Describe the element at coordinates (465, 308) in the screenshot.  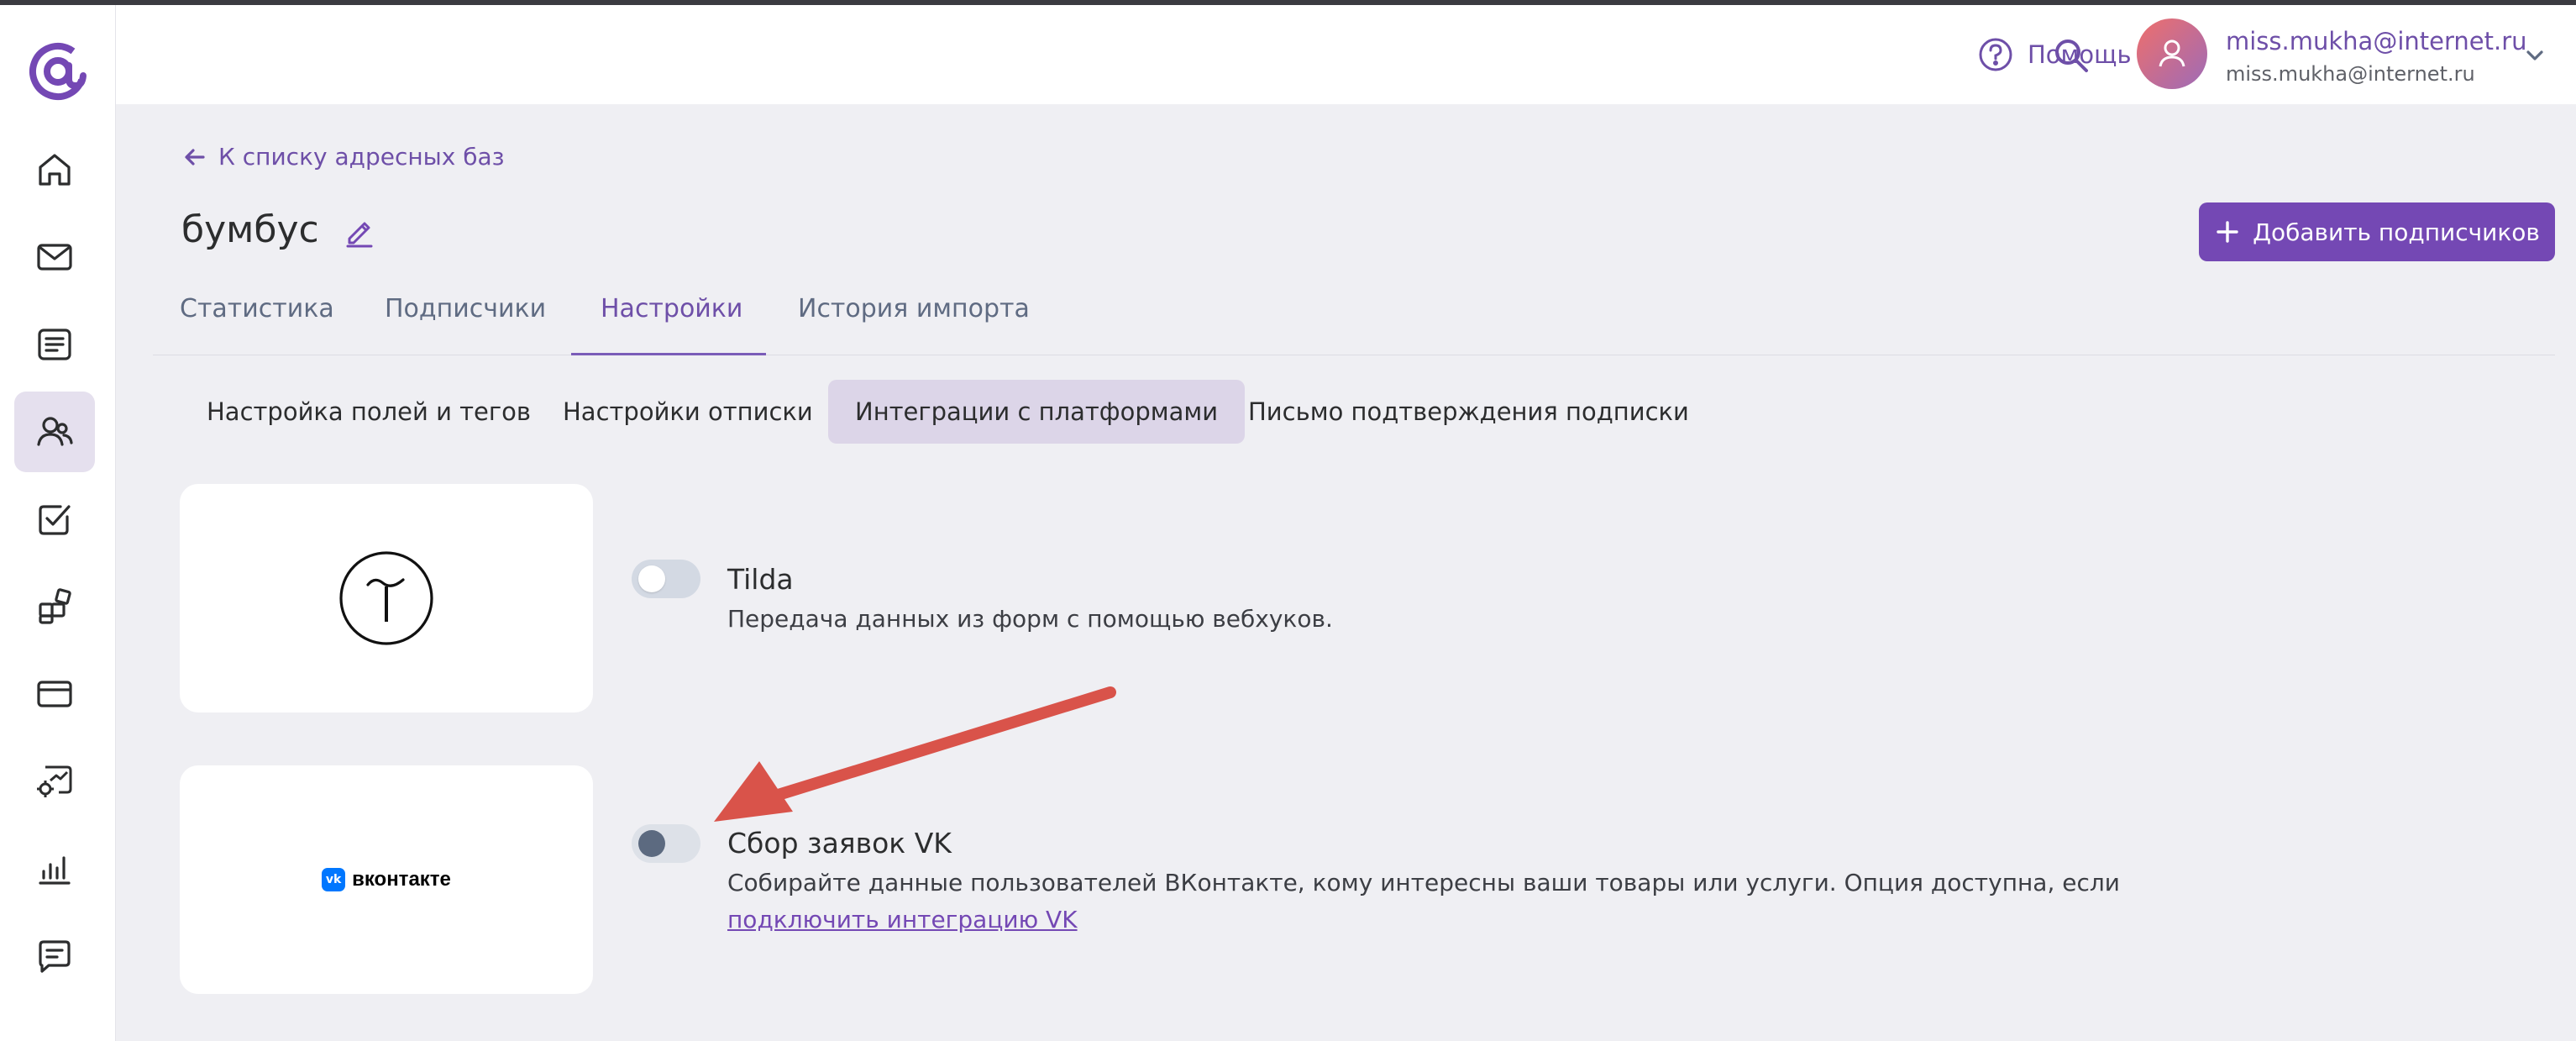
I see `tab-subscribers: Подписчики` at that location.